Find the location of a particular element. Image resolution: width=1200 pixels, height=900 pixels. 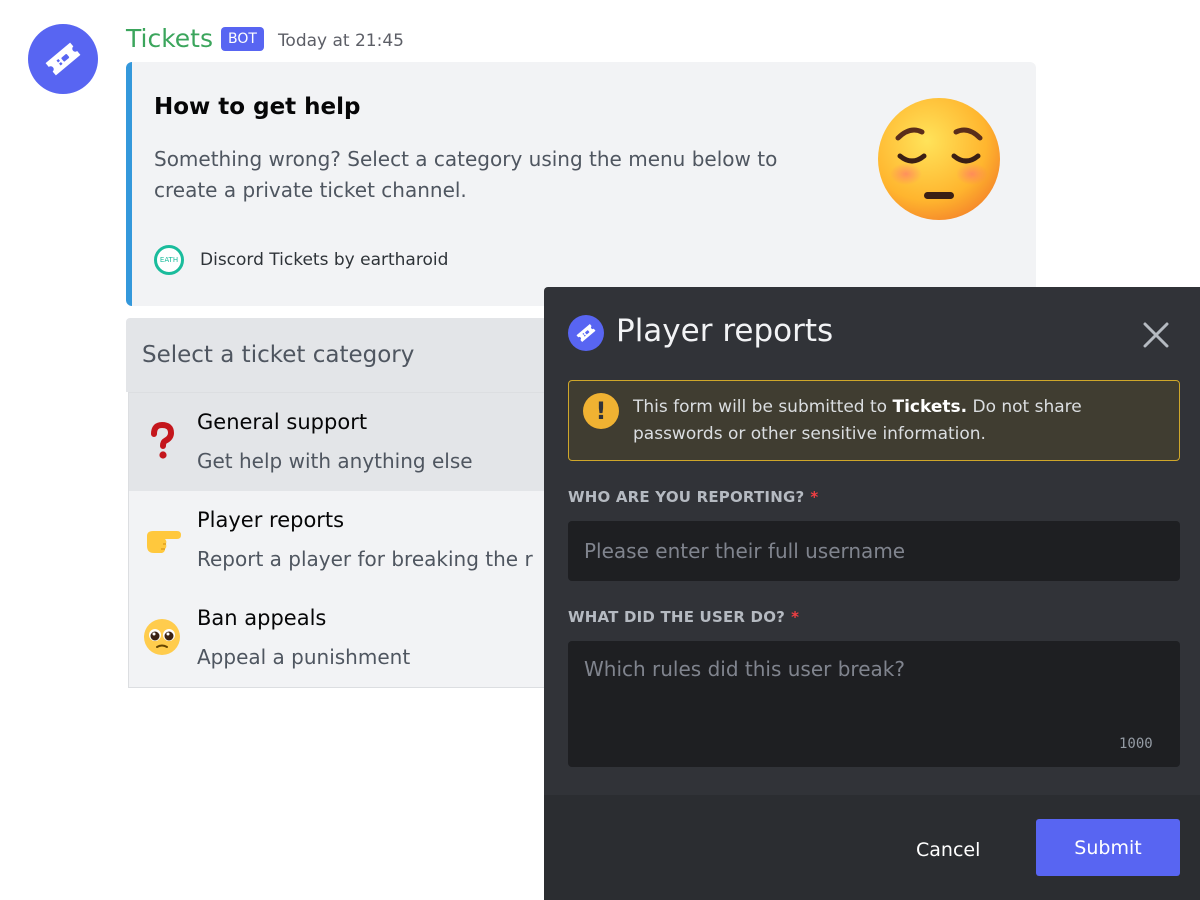

reported-user-label: WHO ARE YOU REPORTING? * is located at coordinates (693, 497).